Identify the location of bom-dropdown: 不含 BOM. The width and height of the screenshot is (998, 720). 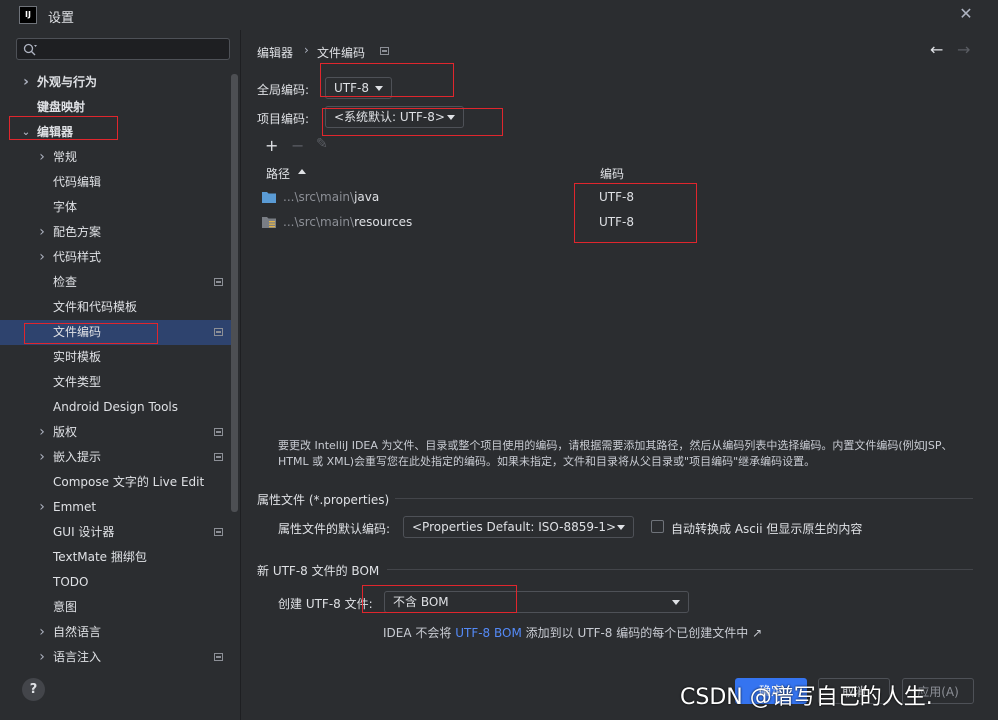
(536, 602).